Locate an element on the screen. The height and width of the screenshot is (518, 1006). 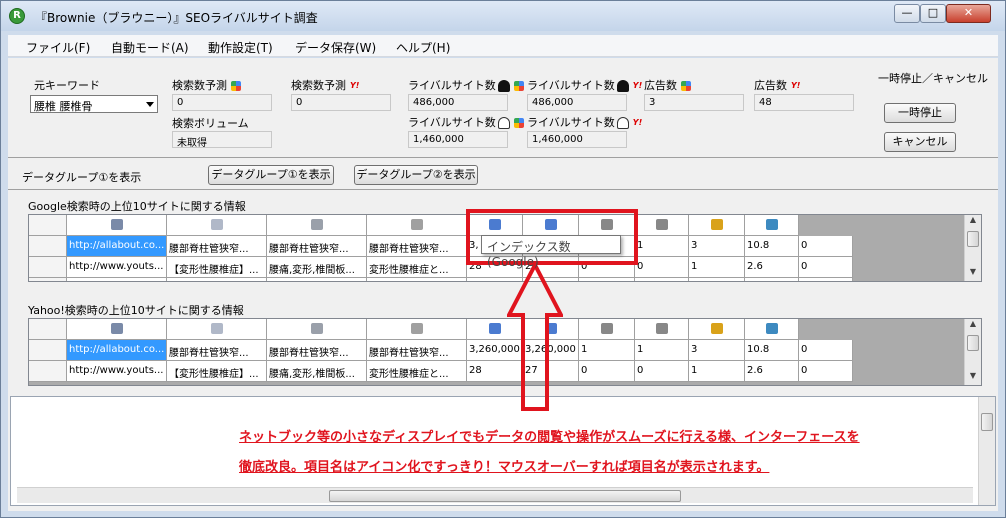
chevron-down-icon is located at coordinates (150, 104).